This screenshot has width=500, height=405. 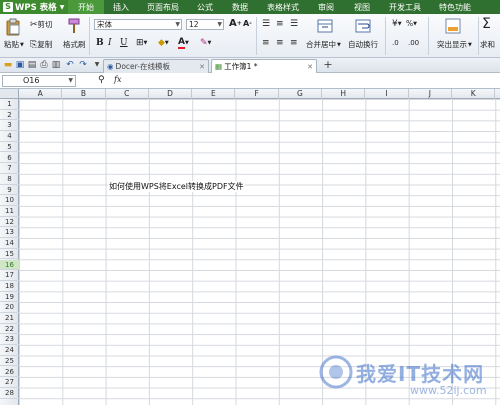 What do you see at coordinates (34, 7) in the screenshot?
I see `app-menu-button: S WPS 表格 ▼` at bounding box center [34, 7].